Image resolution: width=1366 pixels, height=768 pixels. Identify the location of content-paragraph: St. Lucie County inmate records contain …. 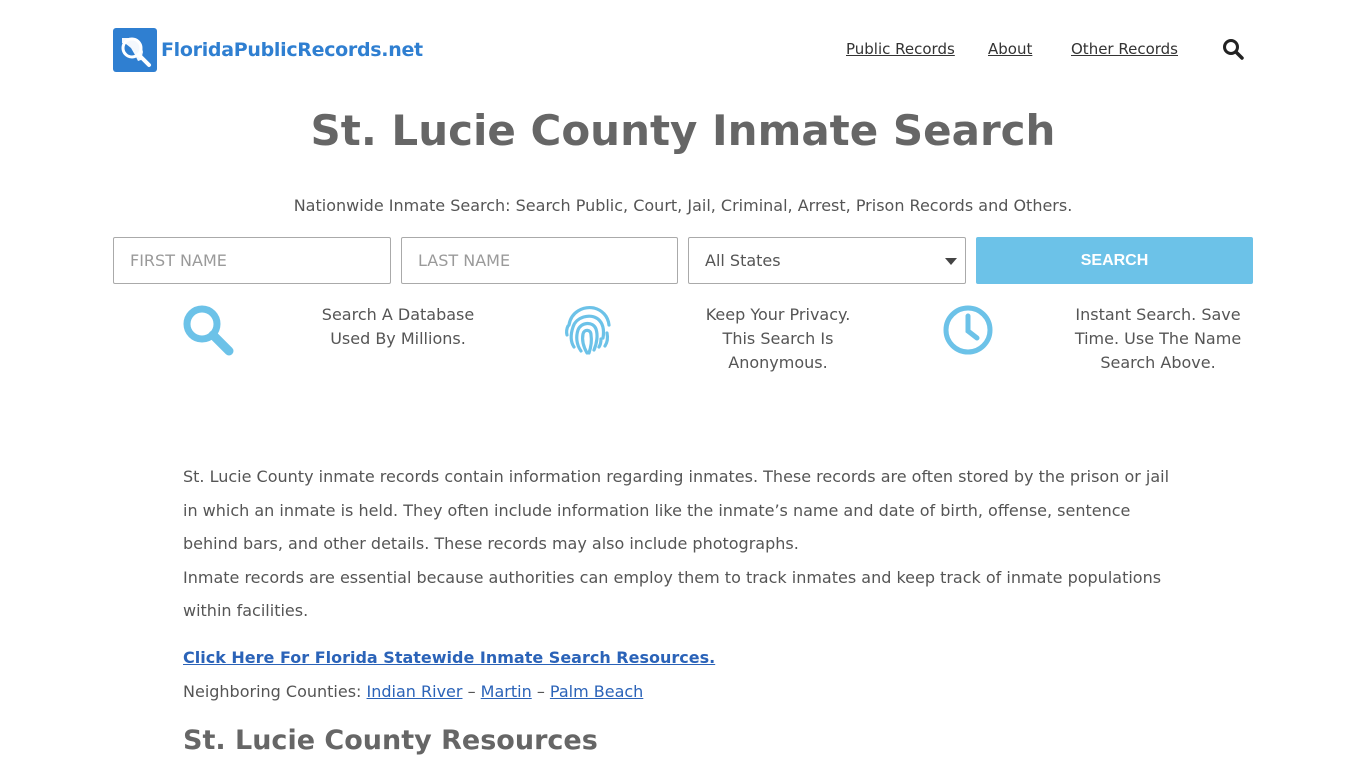
(676, 510).